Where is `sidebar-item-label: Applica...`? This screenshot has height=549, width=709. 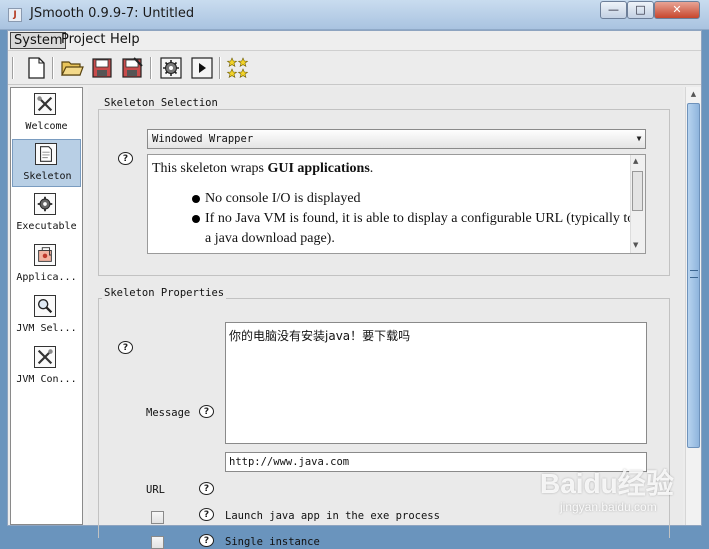 sidebar-item-label: Applica... is located at coordinates (46, 277).